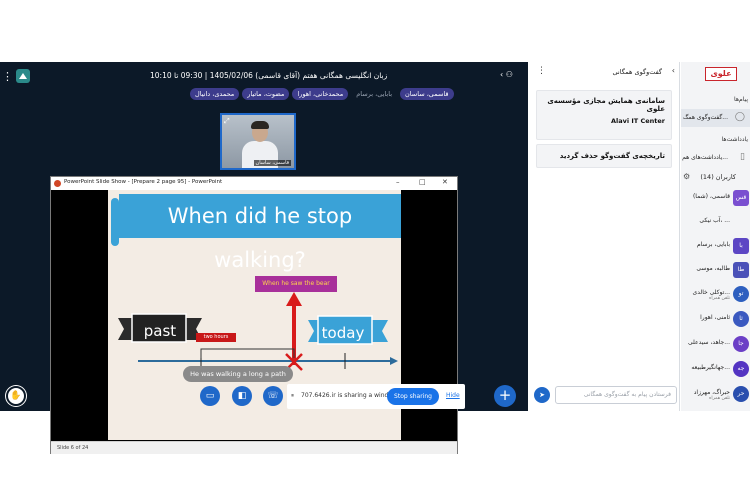  What do you see at coordinates (413, 396) in the screenshot?
I see `stop-sharing-button: Stop sharing` at bounding box center [413, 396].